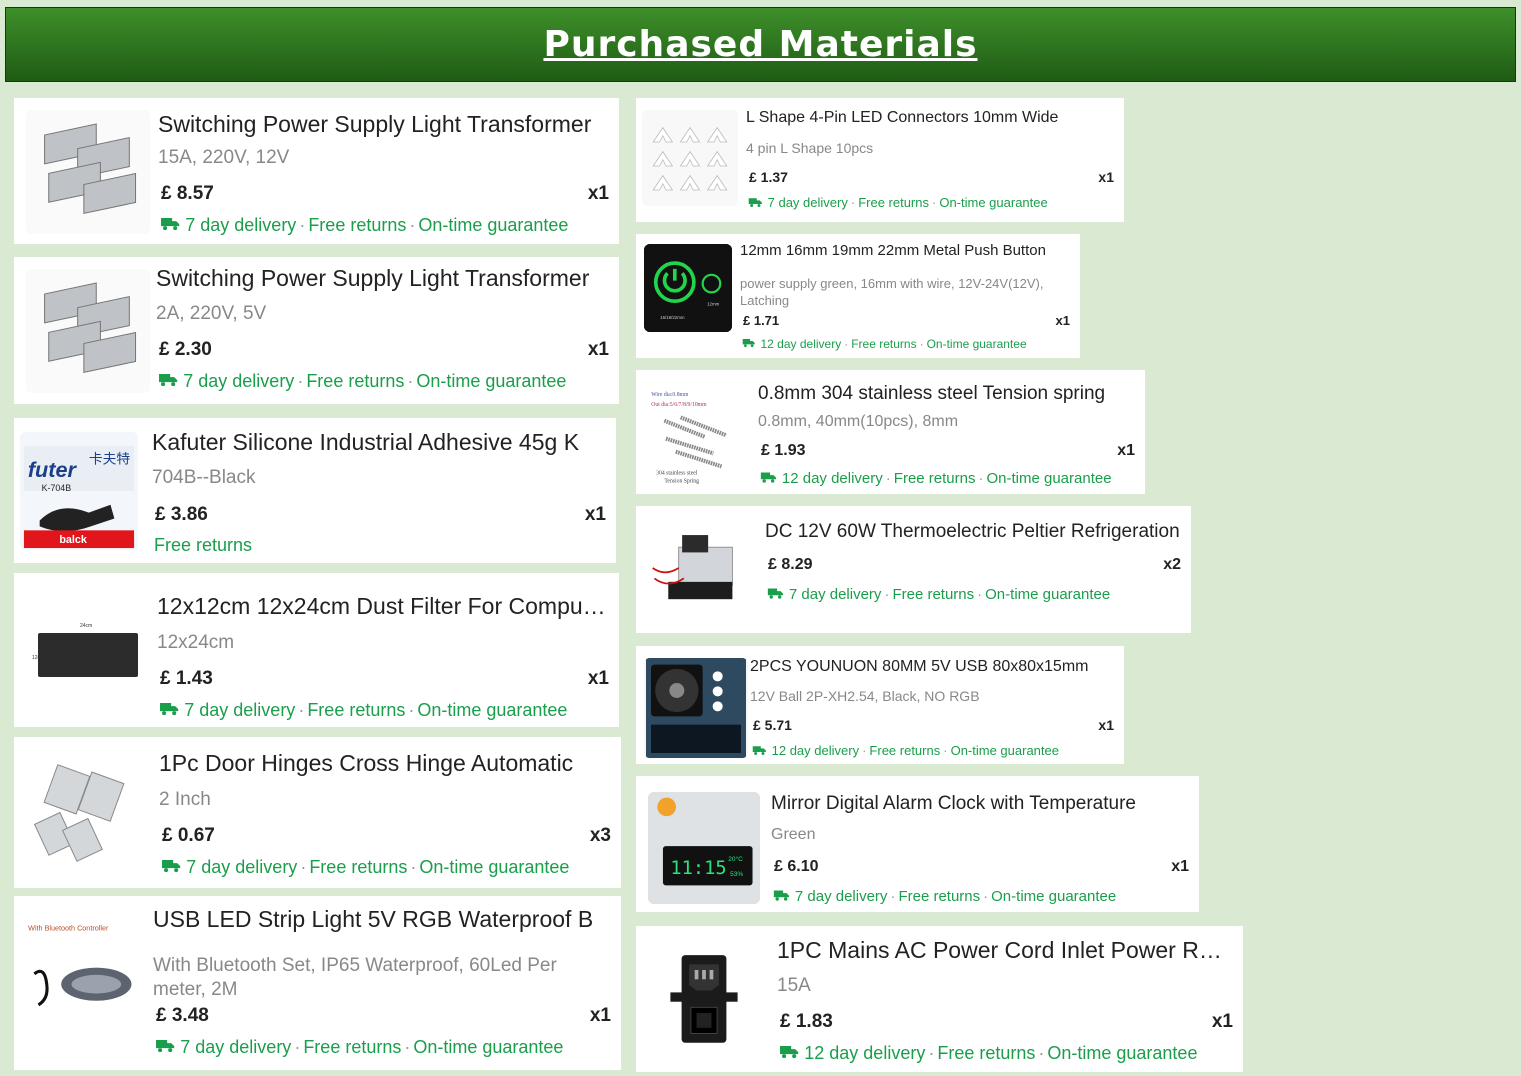 The width and height of the screenshot is (1521, 1076). I want to click on product-title: 12x12cm 12x24cm Dust Filter For Computer, so click(383, 606).